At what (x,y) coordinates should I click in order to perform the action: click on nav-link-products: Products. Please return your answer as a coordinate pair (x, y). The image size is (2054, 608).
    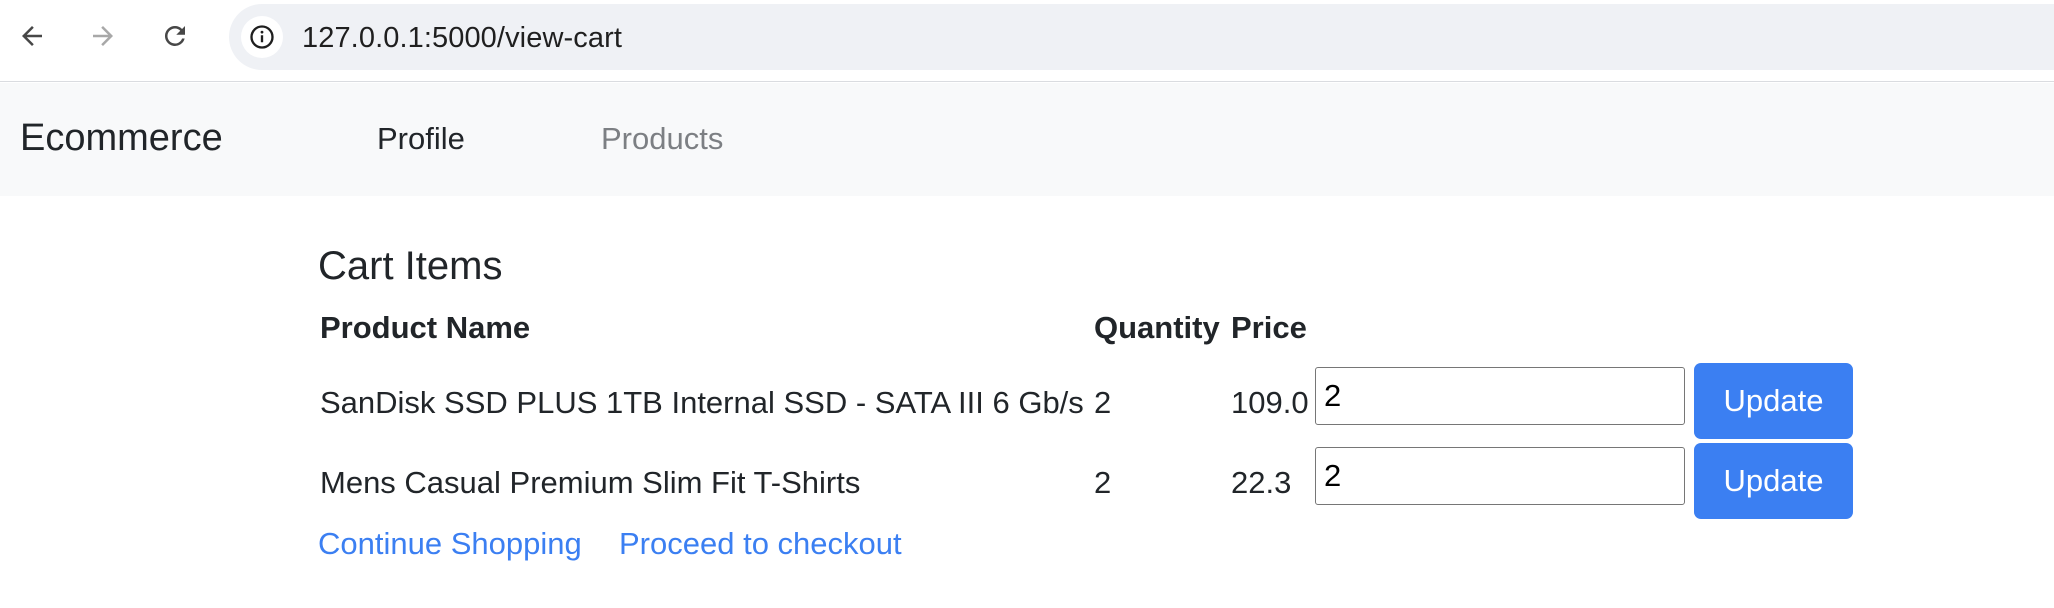
    Looking at the image, I should click on (662, 139).